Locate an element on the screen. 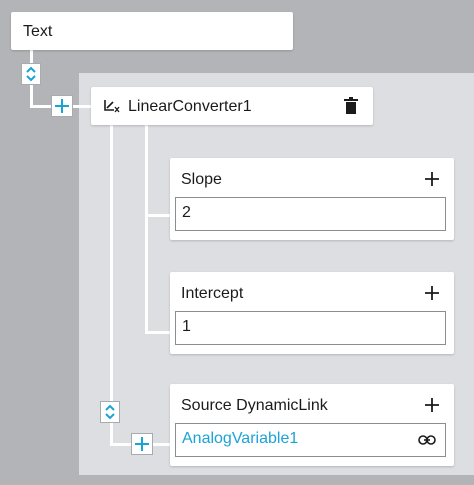 This screenshot has width=474, height=485. intercept-card: Intercept 1 is located at coordinates (312, 313).